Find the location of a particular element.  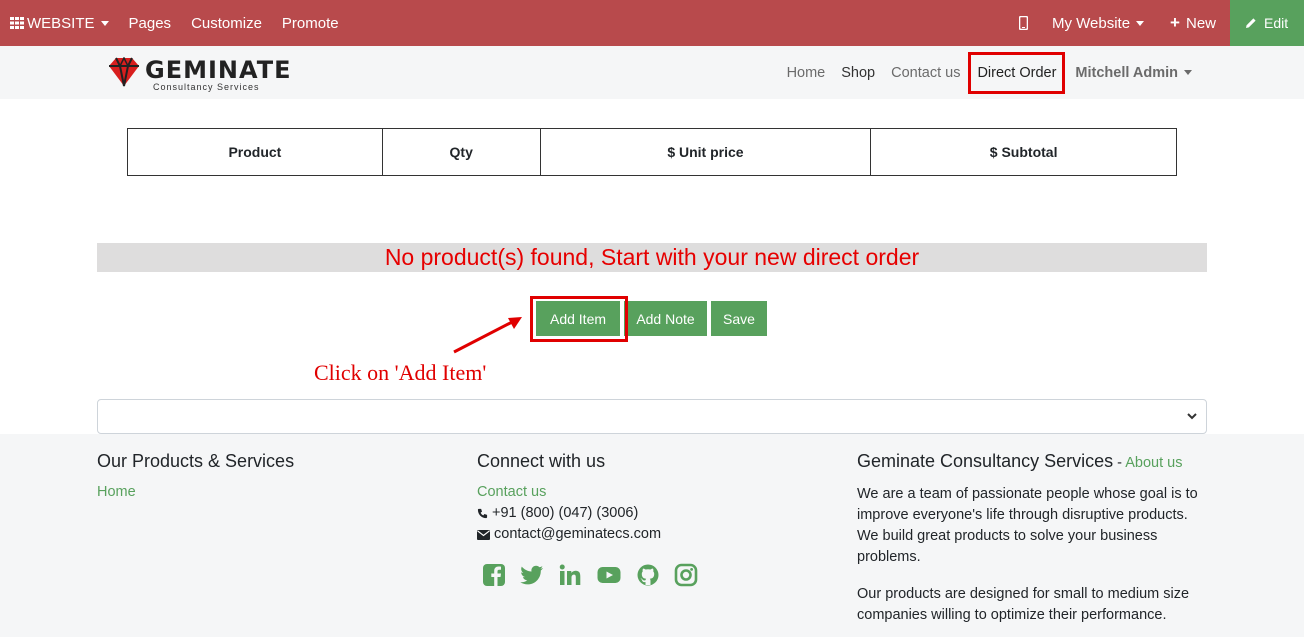

user-name: Mitchell Admin is located at coordinates (1126, 72).